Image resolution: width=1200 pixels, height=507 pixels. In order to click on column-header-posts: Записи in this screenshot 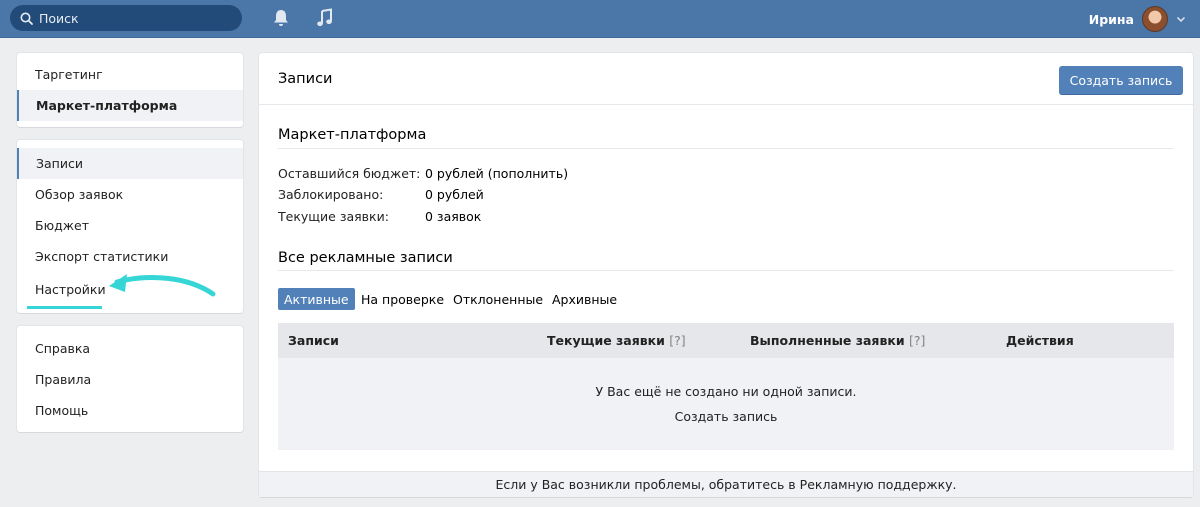, I will do `click(313, 340)`.